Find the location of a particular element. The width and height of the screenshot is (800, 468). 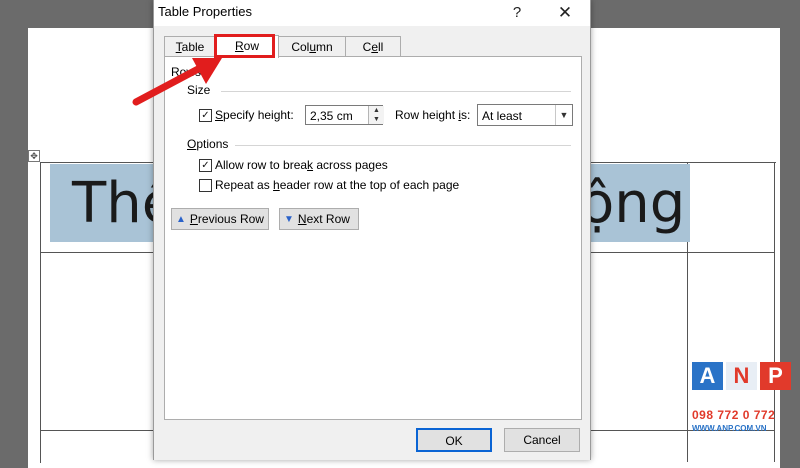

row-height-select: At least ▼ is located at coordinates (525, 115).